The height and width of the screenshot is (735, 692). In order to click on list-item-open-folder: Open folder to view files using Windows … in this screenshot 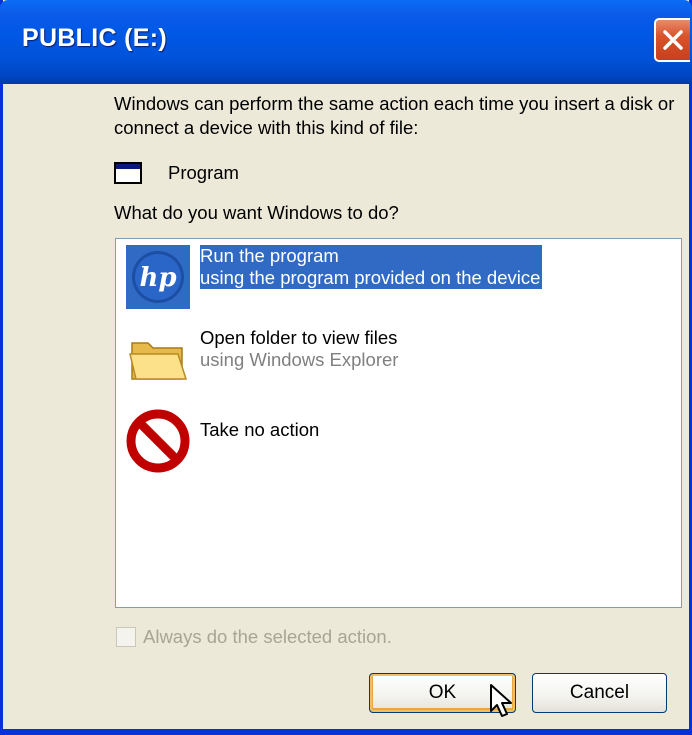, I will do `click(262, 359)`.